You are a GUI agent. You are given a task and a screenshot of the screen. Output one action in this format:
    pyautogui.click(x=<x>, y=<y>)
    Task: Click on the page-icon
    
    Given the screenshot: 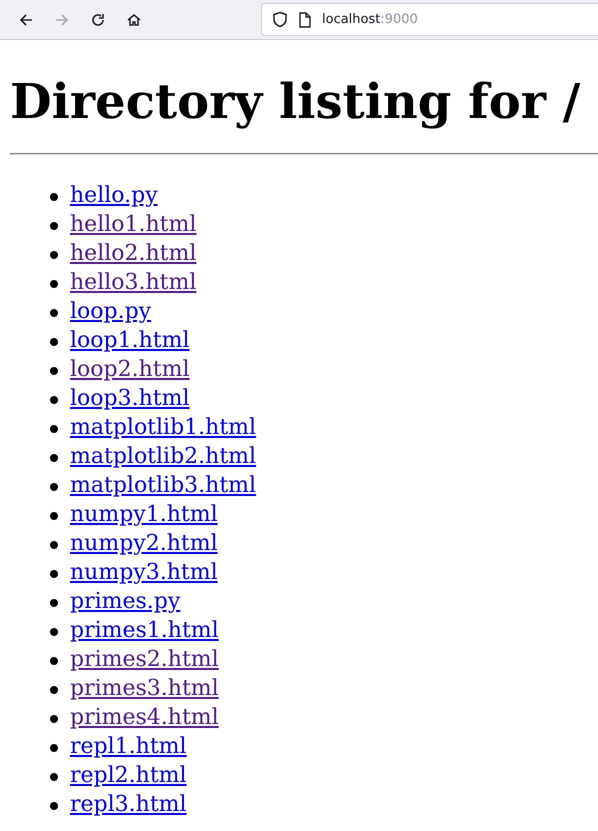 What is the action you would take?
    pyautogui.click(x=305, y=20)
    